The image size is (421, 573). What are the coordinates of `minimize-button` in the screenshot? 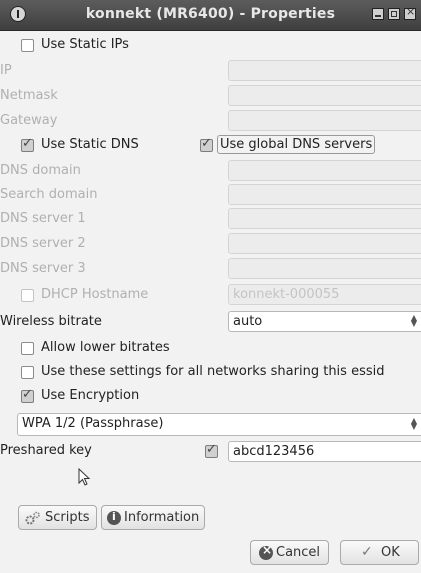 It's located at (378, 14).